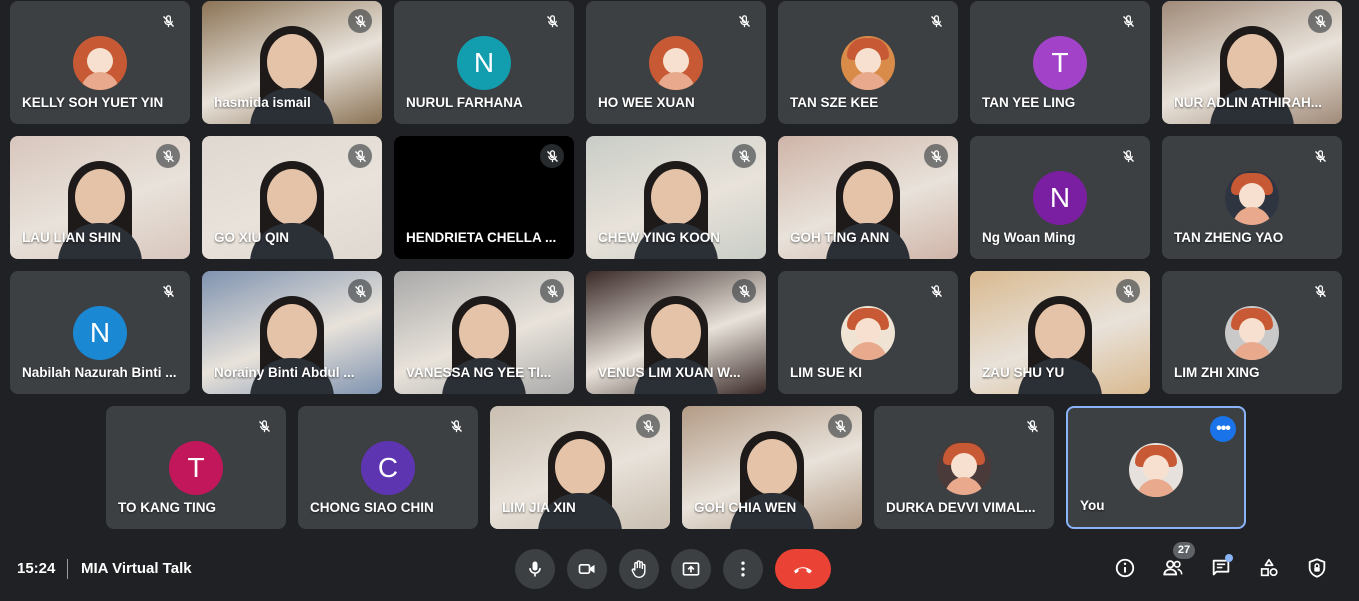 The image size is (1359, 601). What do you see at coordinates (868, 197) in the screenshot?
I see `participant-tile: GOH TING ANN` at bounding box center [868, 197].